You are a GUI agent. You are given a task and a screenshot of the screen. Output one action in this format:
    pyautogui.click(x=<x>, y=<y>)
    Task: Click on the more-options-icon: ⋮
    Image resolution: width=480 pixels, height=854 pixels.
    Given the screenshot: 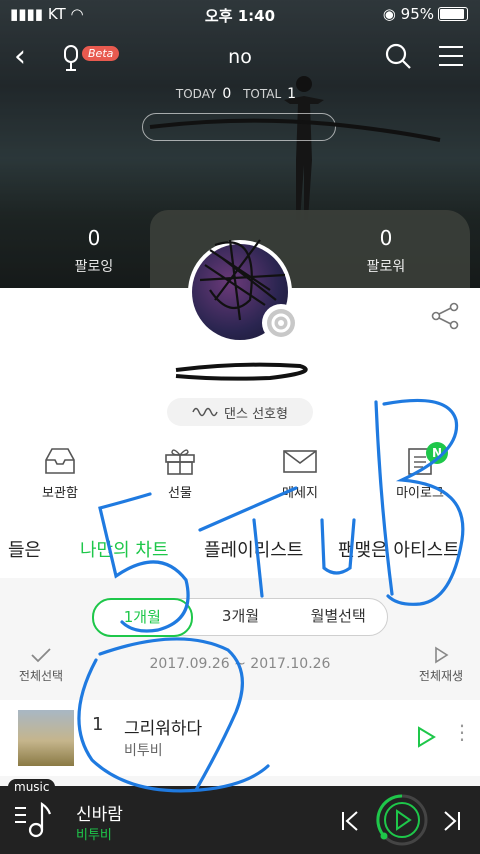 What is the action you would take?
    pyautogui.click(x=462, y=732)
    